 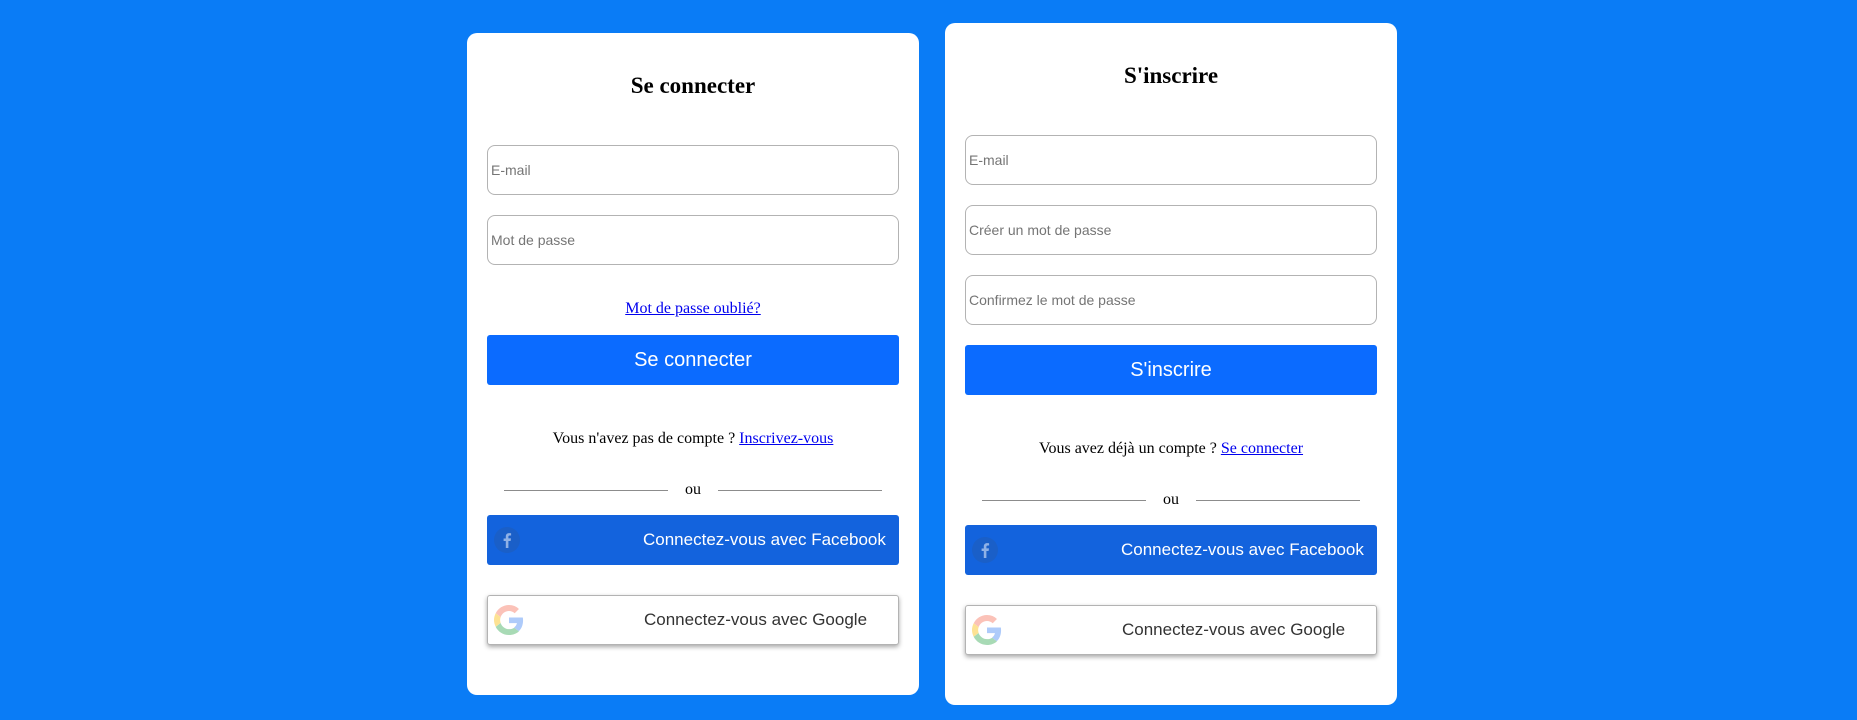 I want to click on signup-link: Inscrivez-vous, so click(x=786, y=438).